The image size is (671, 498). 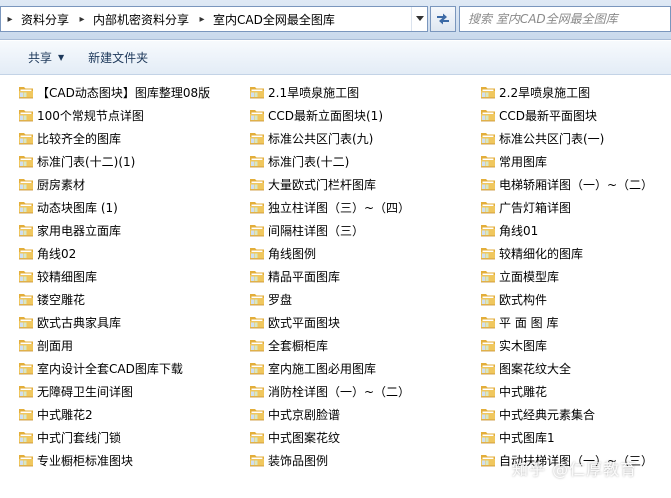 I want to click on address-history-dropdown, so click(x=419, y=19).